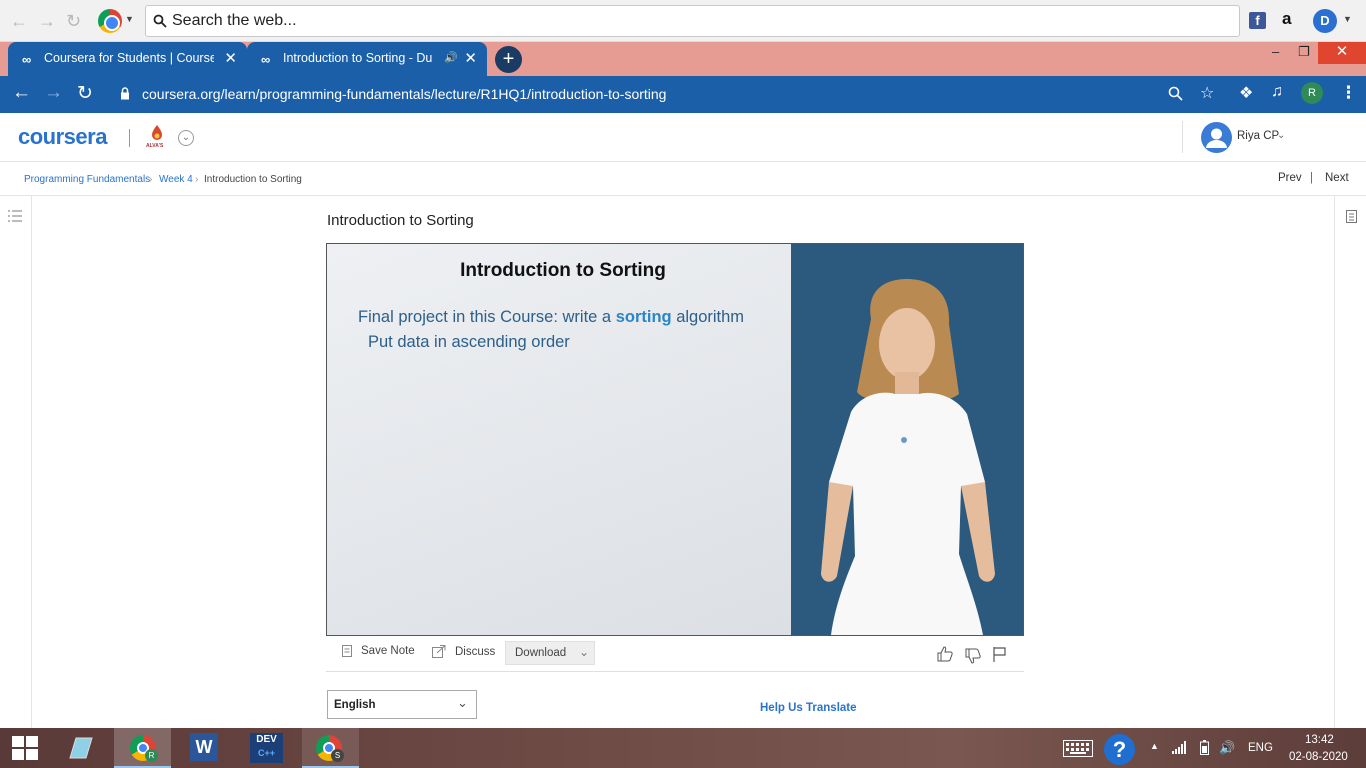  What do you see at coordinates (1337, 178) in the screenshot?
I see `next-link: Next` at bounding box center [1337, 178].